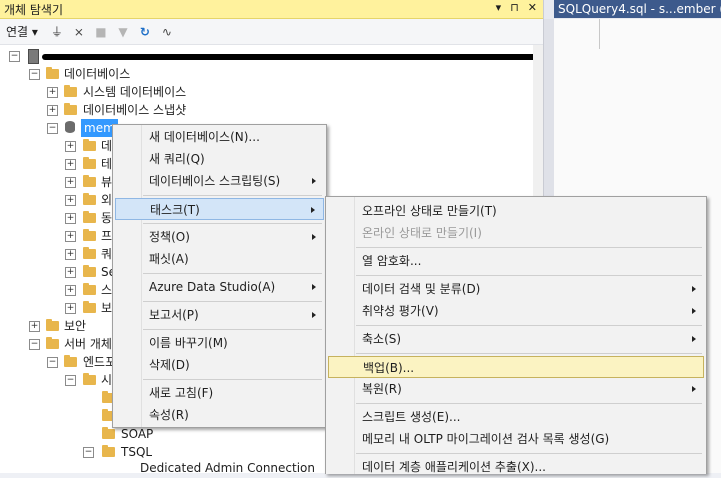 The height and width of the screenshot is (478, 721). What do you see at coordinates (219, 315) in the screenshot?
I see `menu-item-reports: 보고서(P)` at bounding box center [219, 315].